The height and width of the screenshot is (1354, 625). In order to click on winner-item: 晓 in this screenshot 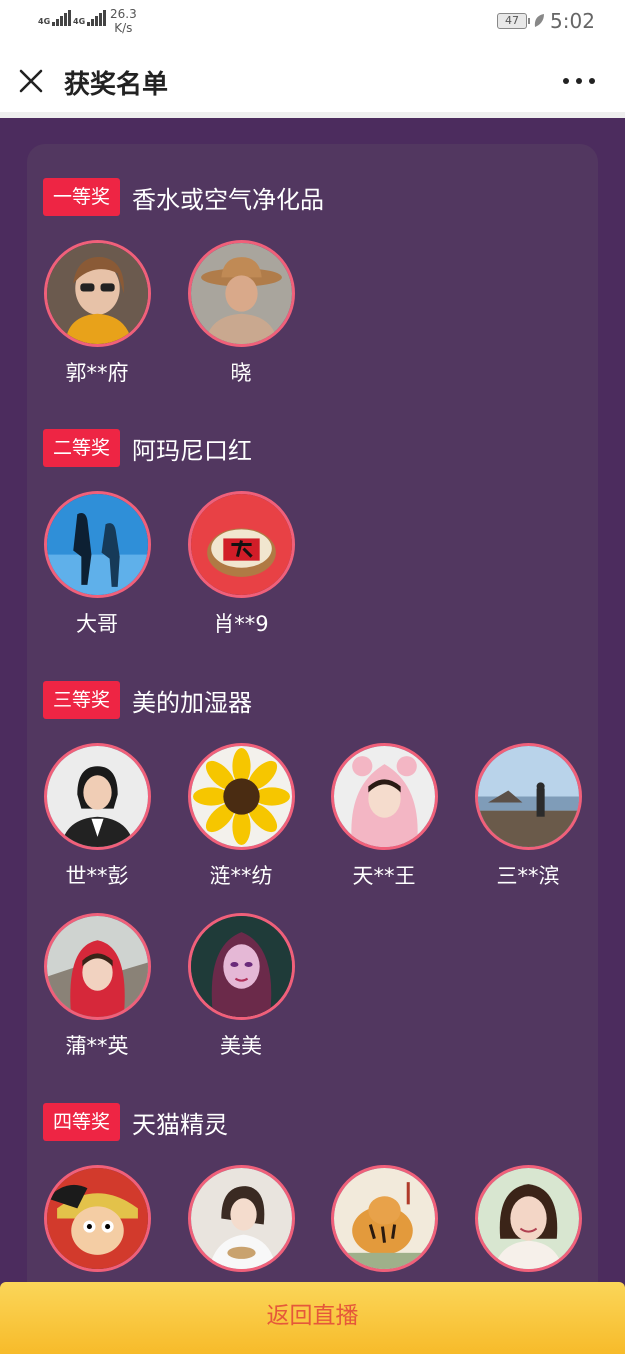, I will do `click(241, 313)`.